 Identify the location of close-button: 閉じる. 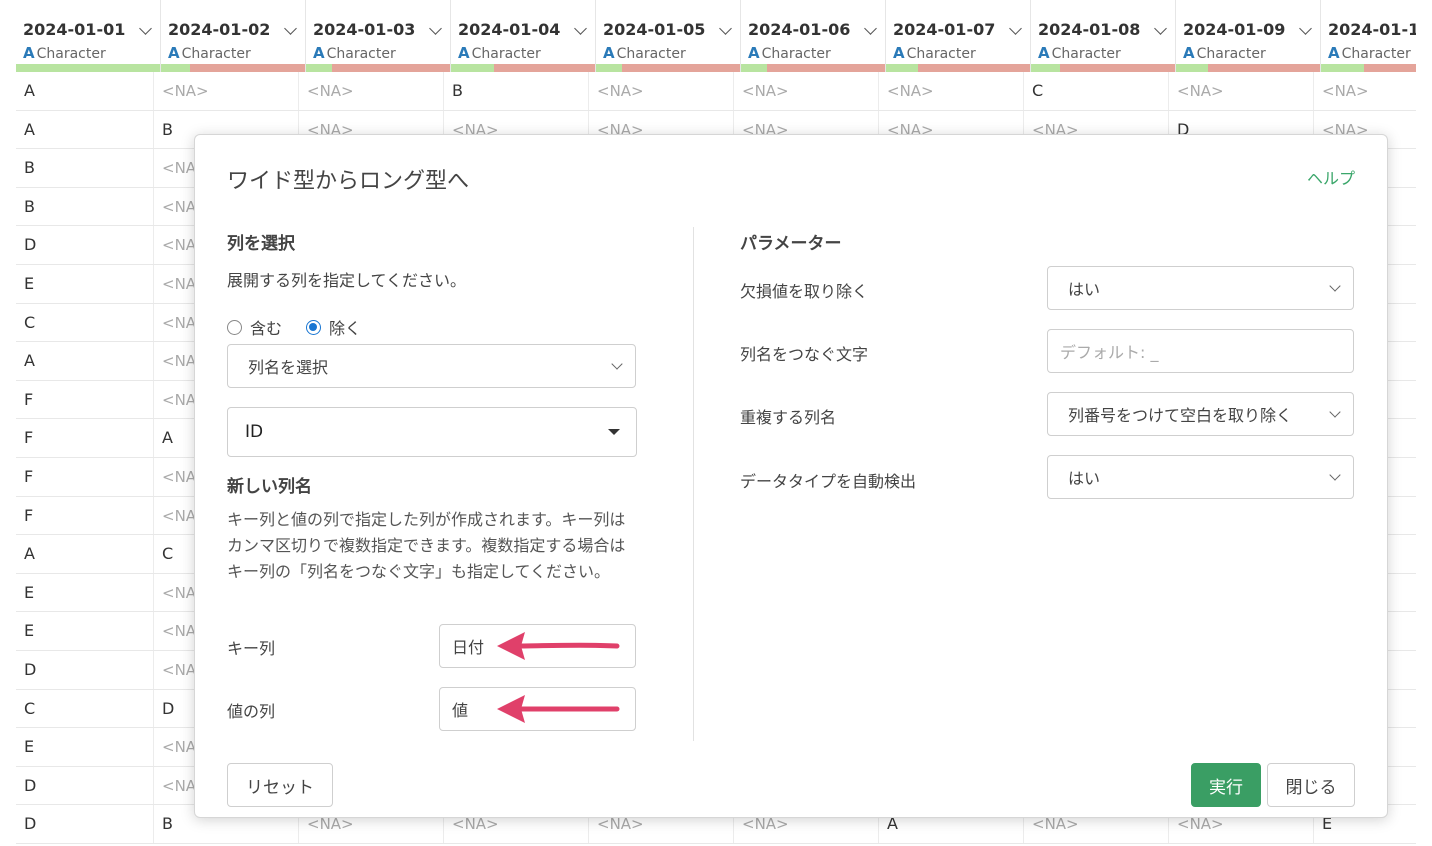
(1311, 785).